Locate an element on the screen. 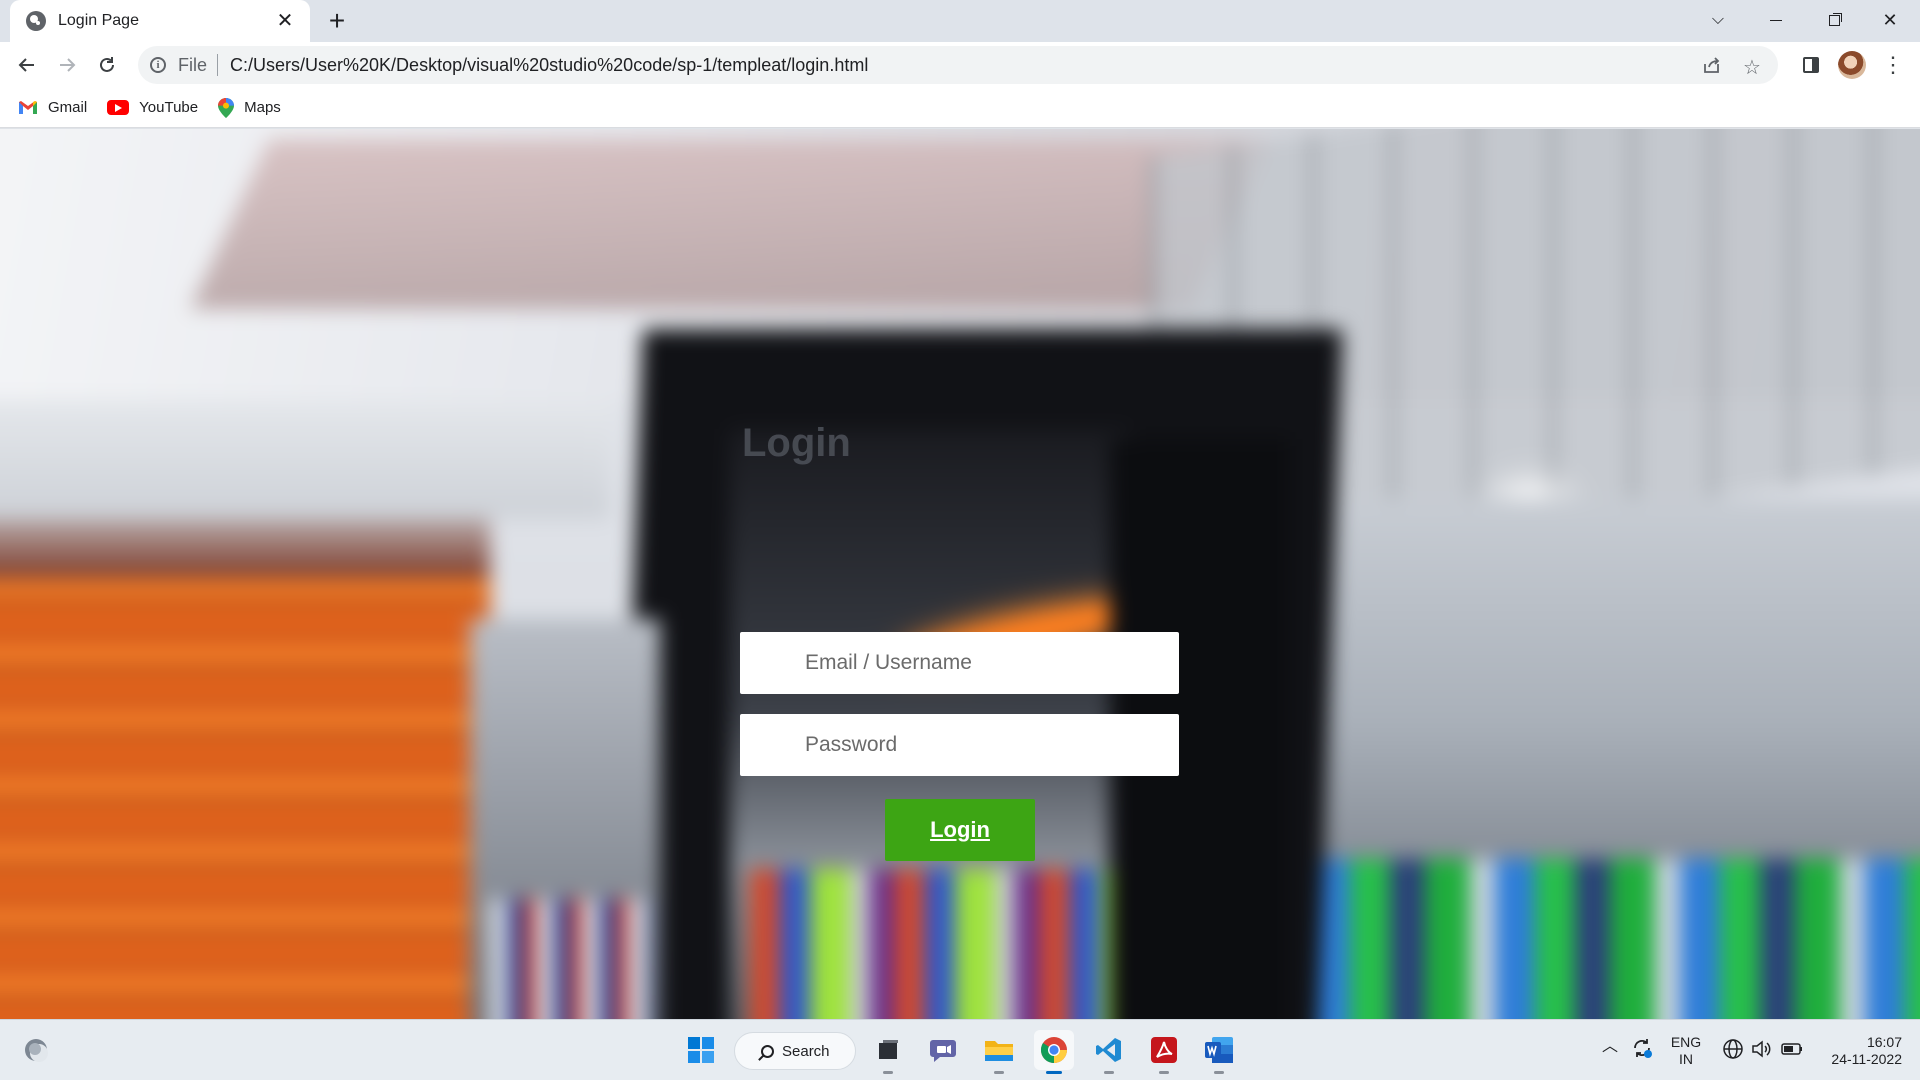 Image resolution: width=1920 pixels, height=1080 pixels. youtube-icon is located at coordinates (118, 107).